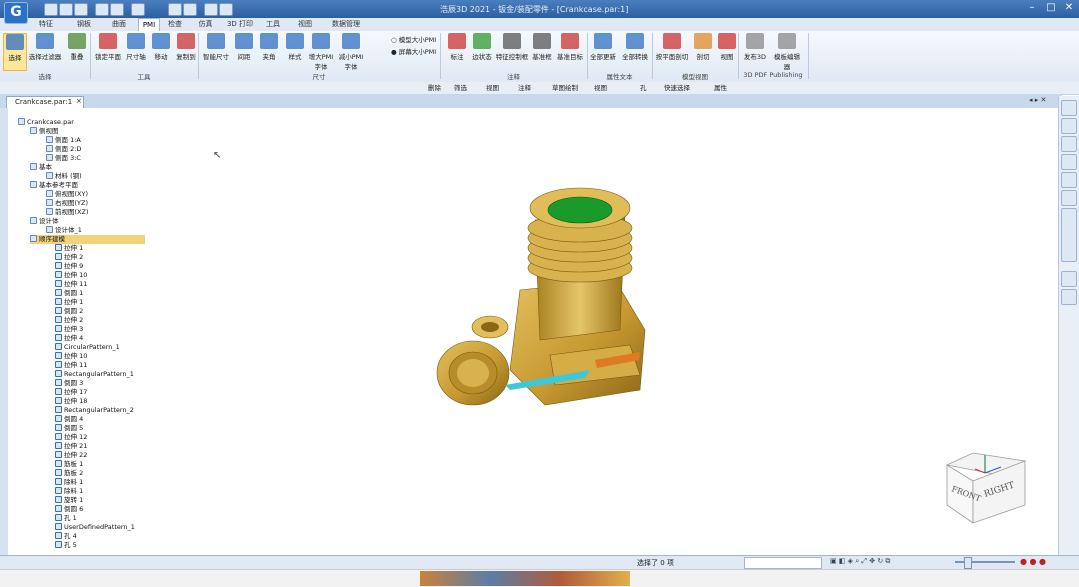  I want to click on tree-node: 倒圆 1, so click(69, 293).